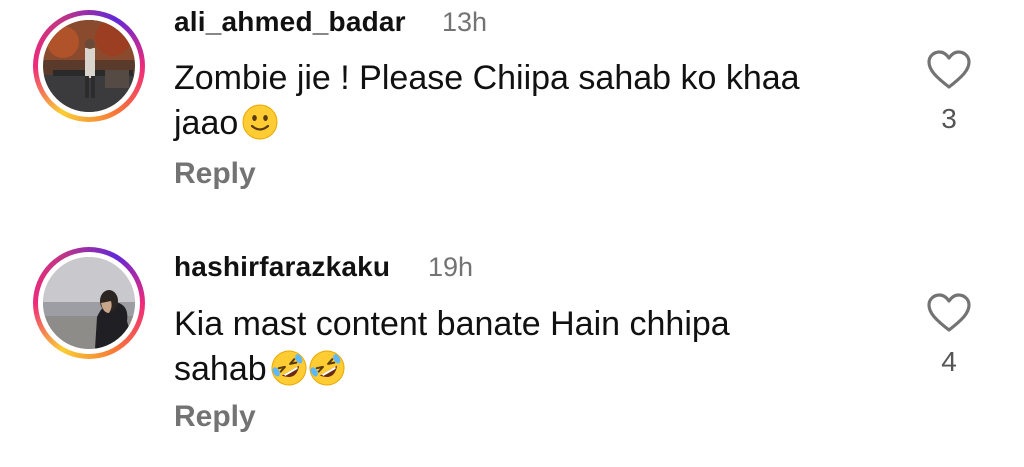 The width and height of the screenshot is (1024, 467). Describe the element at coordinates (534, 369) in the screenshot. I see `comment-text-line-2: sahab` at that location.